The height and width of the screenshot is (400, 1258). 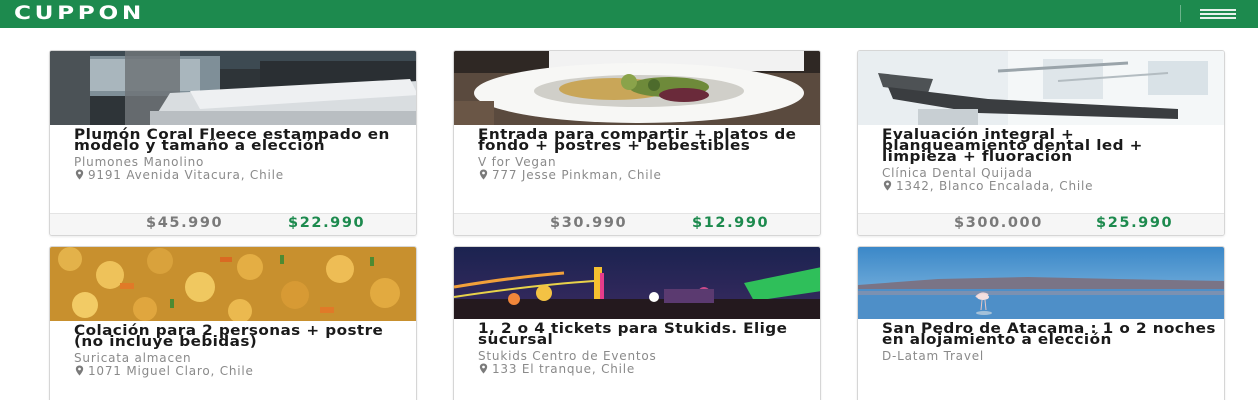 What do you see at coordinates (637, 283) in the screenshot?
I see `amusement-park-night-photo` at bounding box center [637, 283].